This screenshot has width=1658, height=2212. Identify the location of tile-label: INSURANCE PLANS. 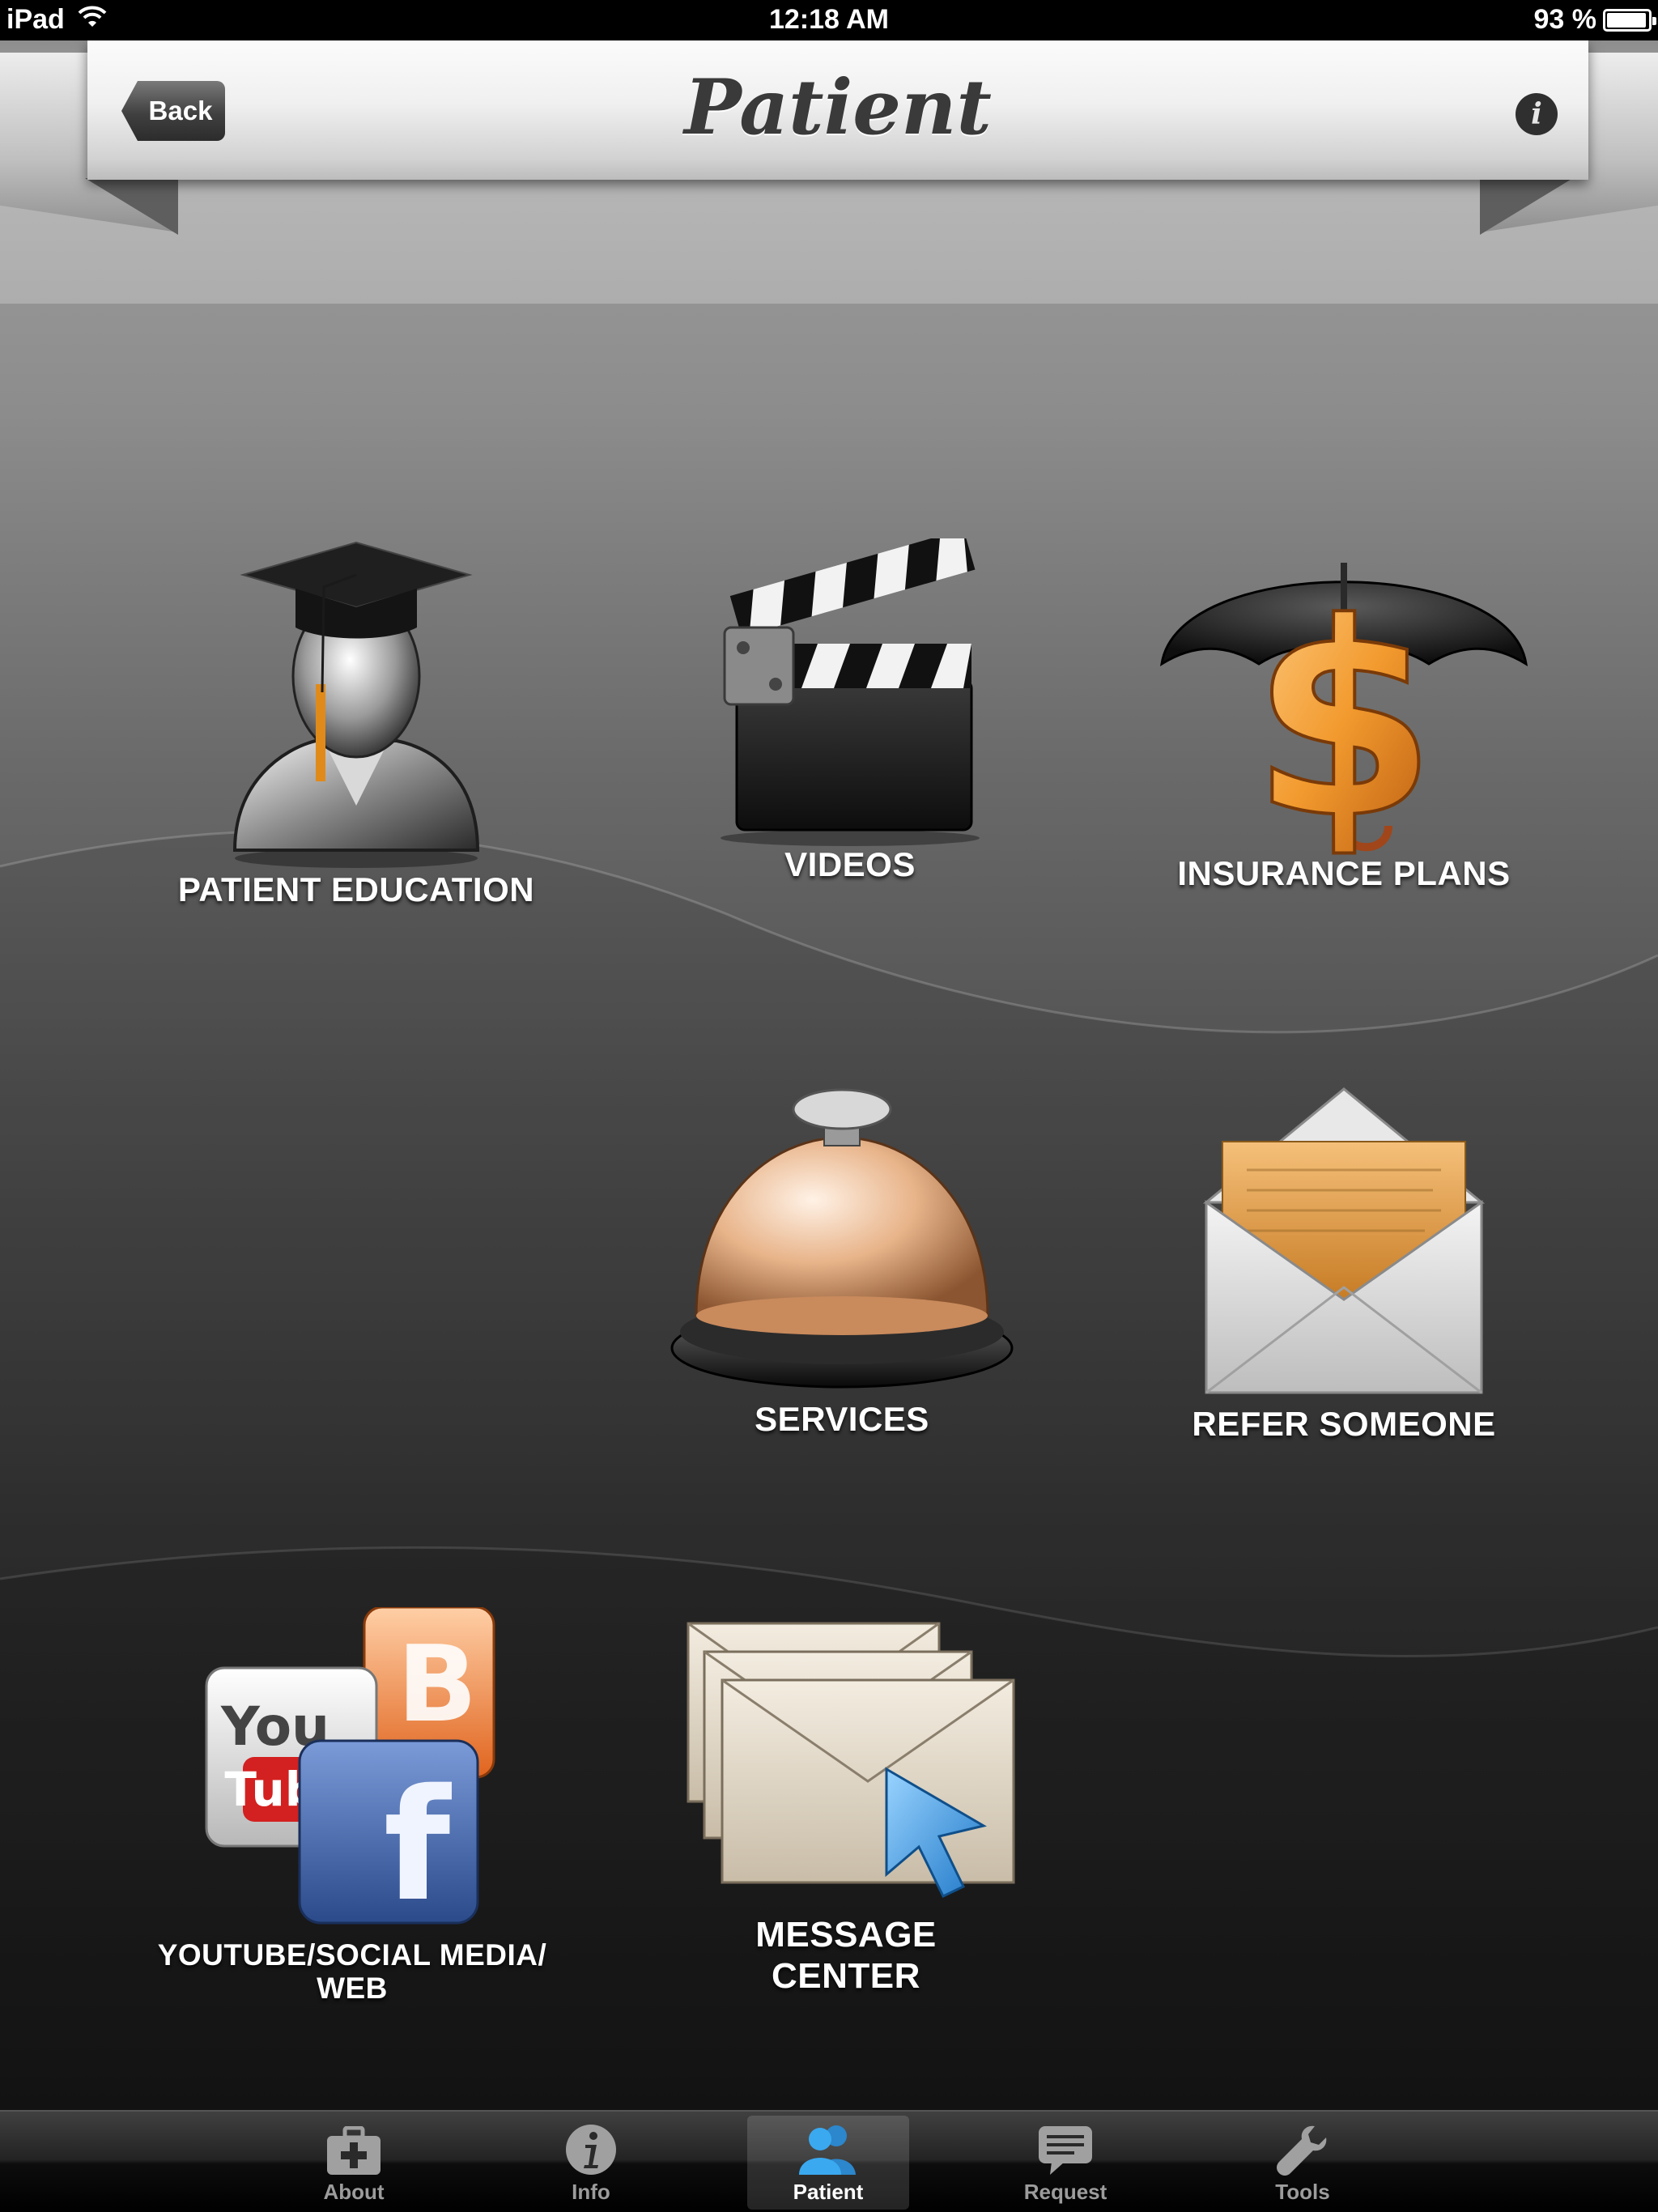
(1344, 873).